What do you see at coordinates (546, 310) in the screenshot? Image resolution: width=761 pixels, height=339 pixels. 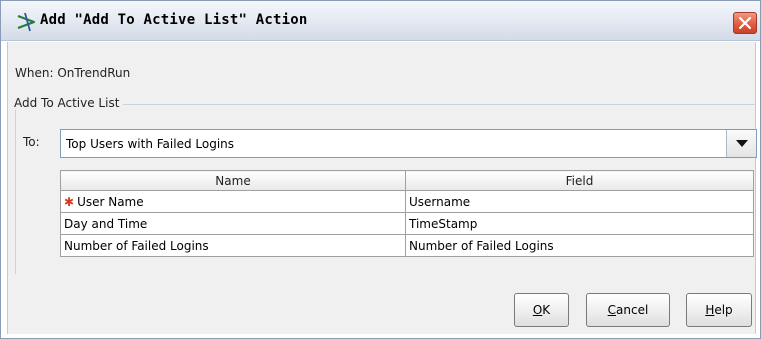 I see `ok-label-rest: K` at bounding box center [546, 310].